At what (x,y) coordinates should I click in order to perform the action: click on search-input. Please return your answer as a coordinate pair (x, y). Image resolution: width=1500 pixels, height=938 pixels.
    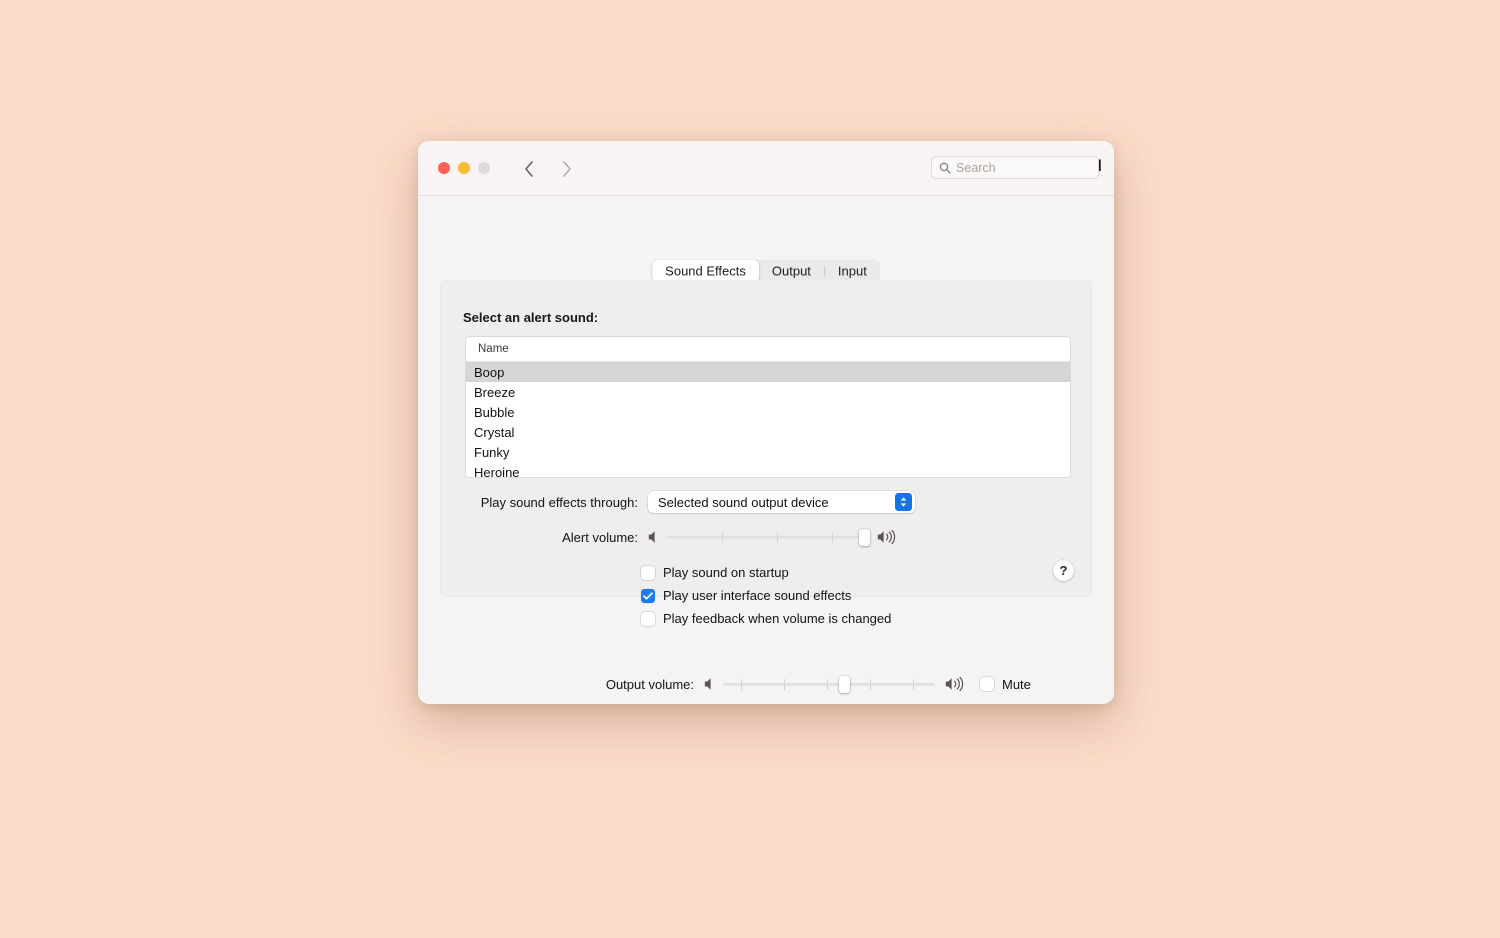
    Looking at the image, I should click on (1016, 167).